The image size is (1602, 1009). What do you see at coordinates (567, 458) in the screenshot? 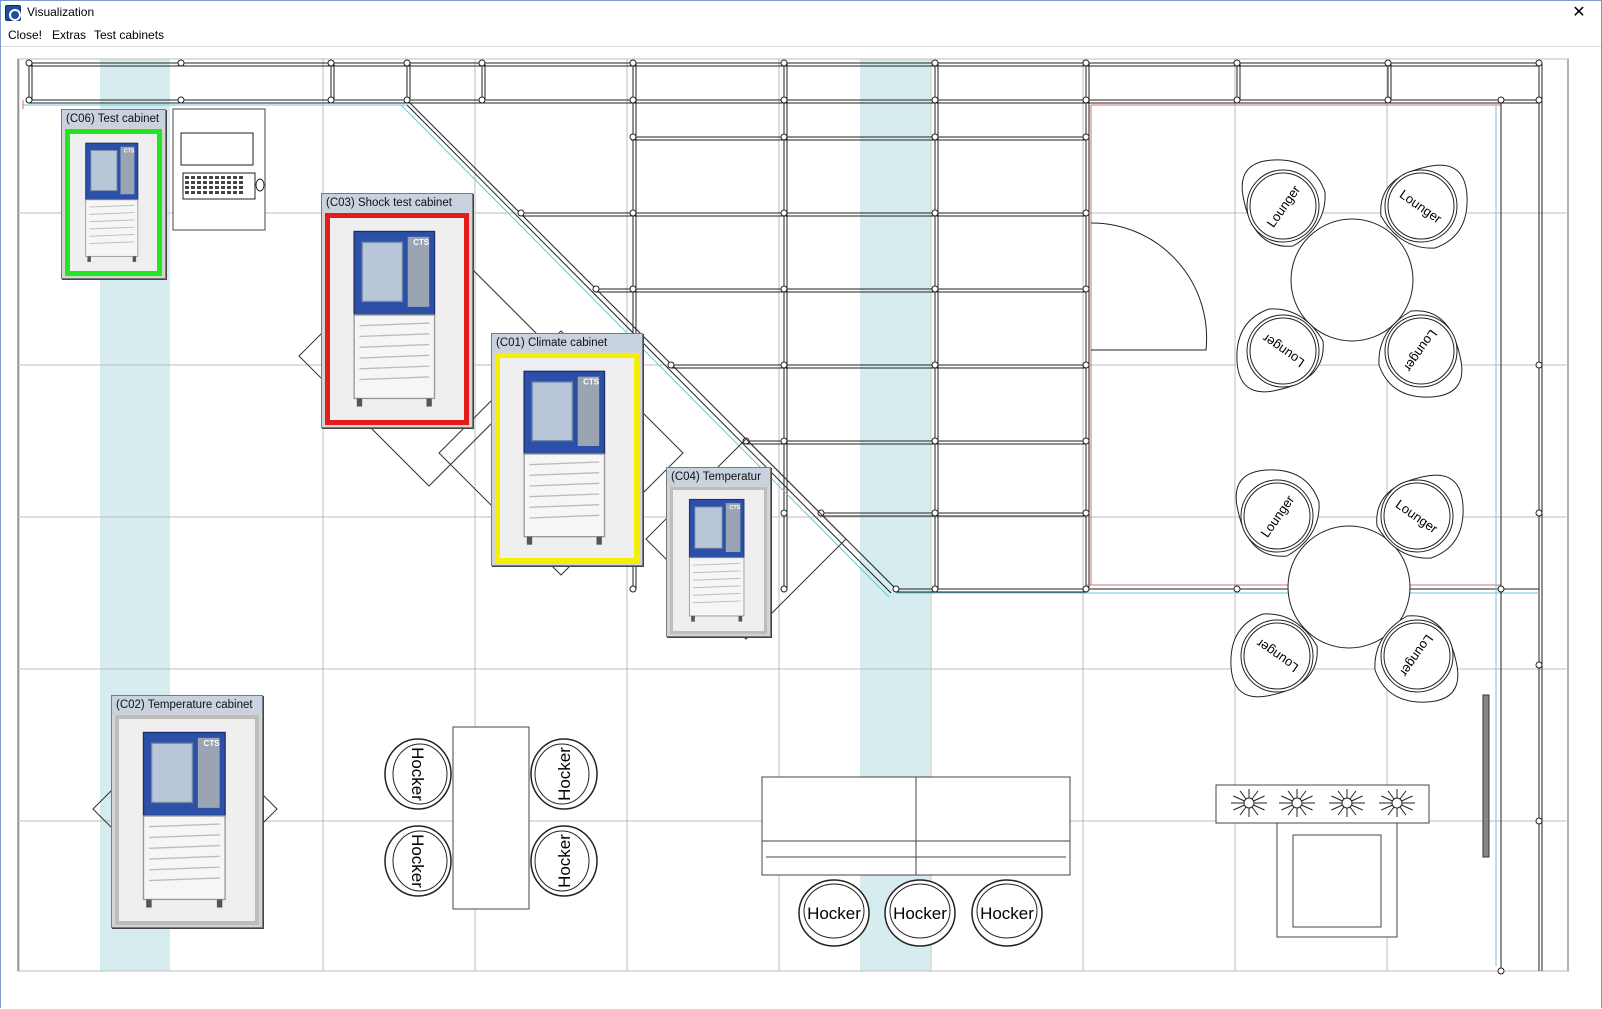
I see `cabinet-image-c01: CTS` at bounding box center [567, 458].